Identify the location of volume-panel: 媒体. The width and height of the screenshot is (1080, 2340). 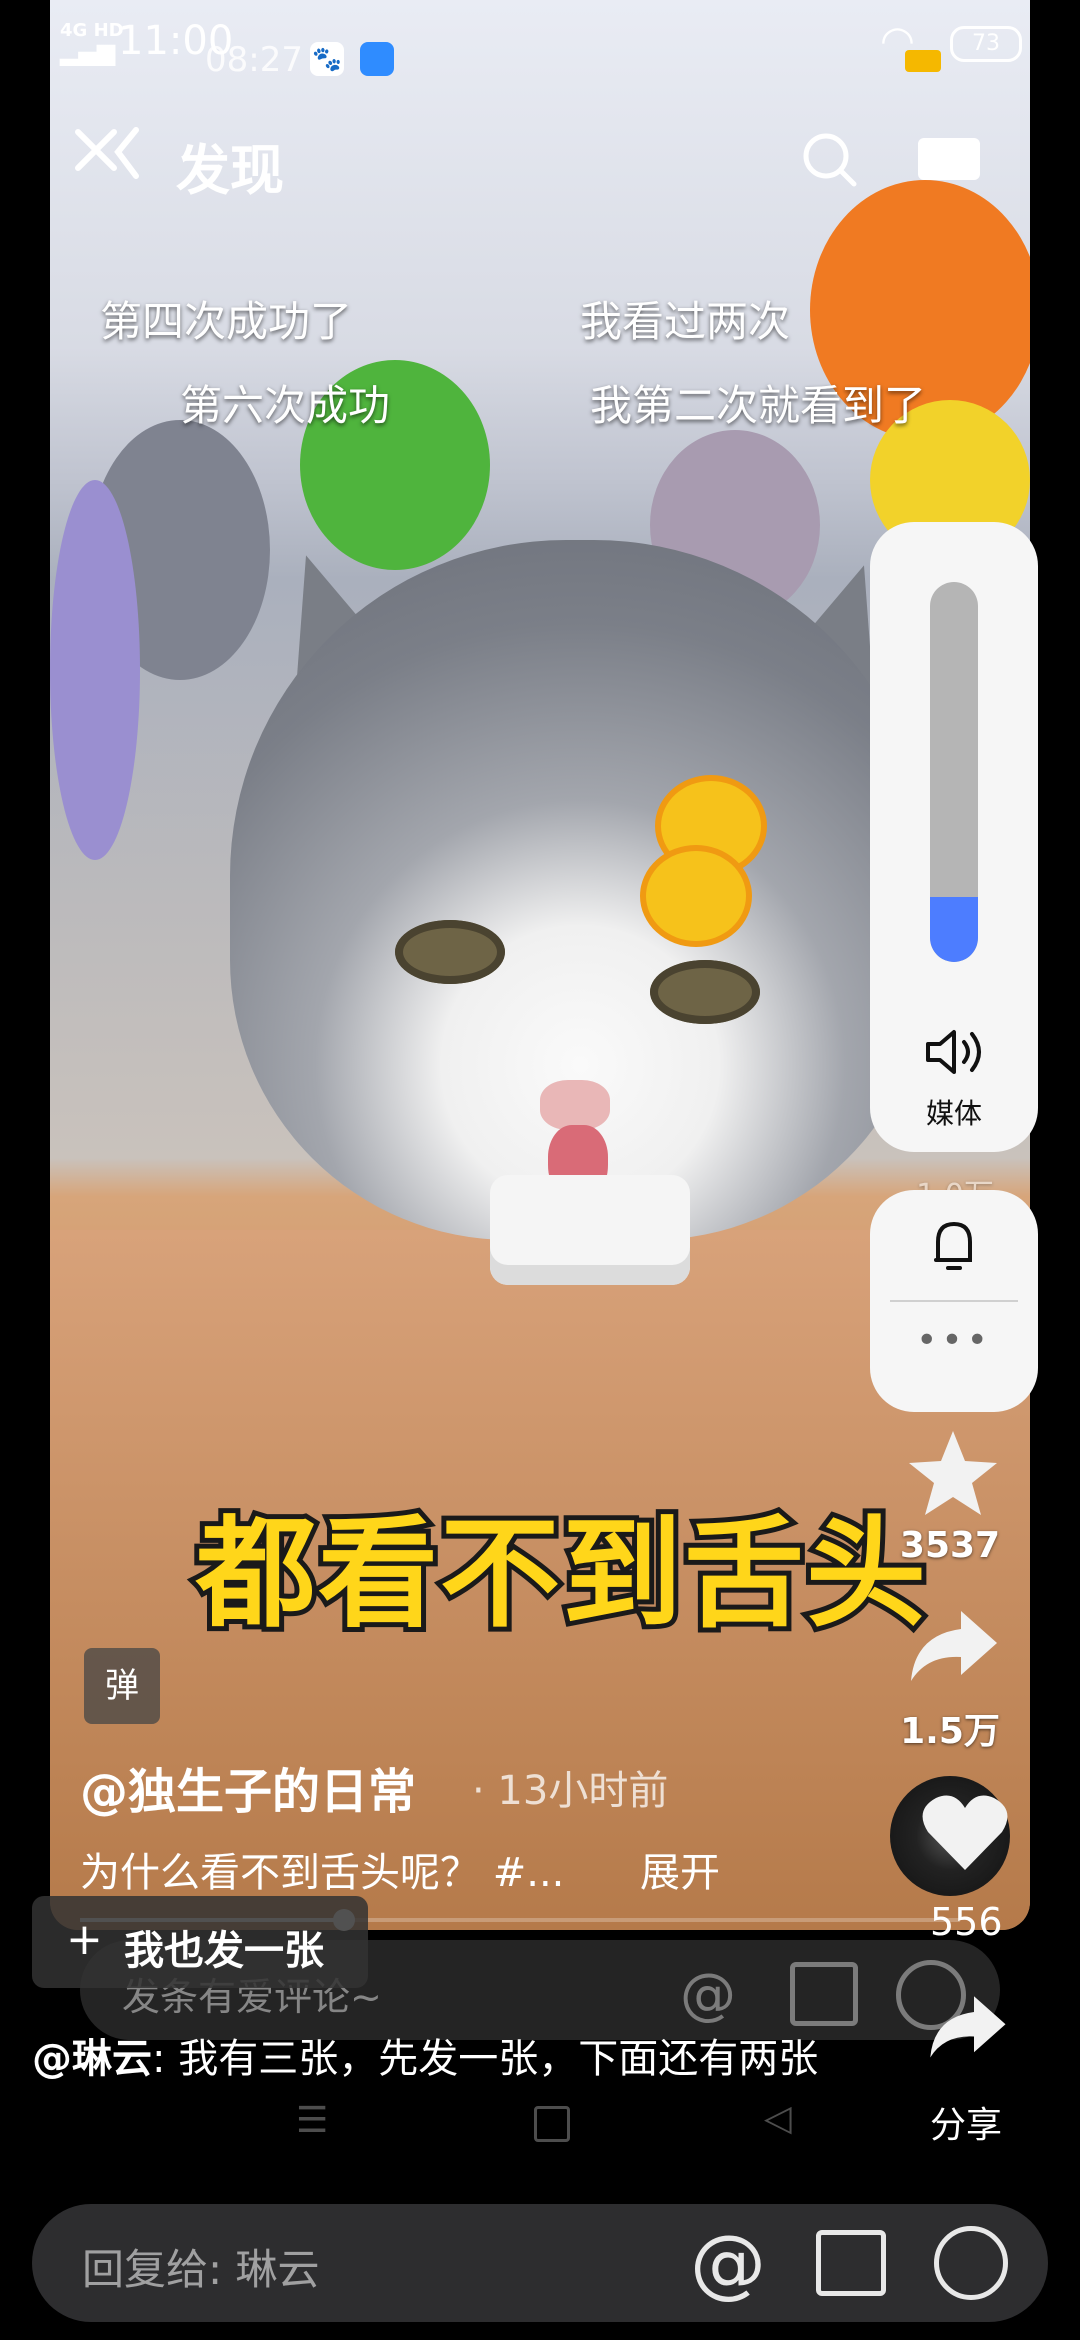
(954, 837).